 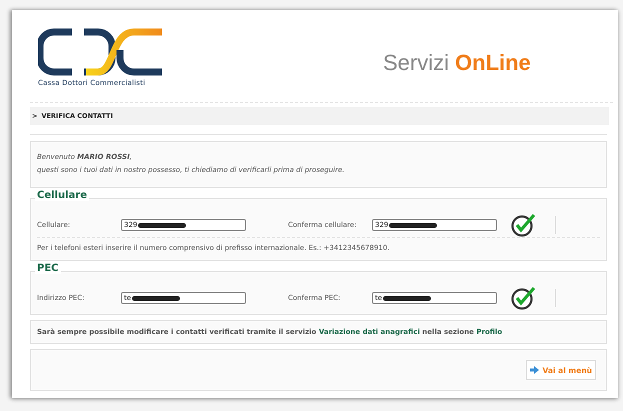 What do you see at coordinates (534, 370) in the screenshot?
I see `arrow-icon` at bounding box center [534, 370].